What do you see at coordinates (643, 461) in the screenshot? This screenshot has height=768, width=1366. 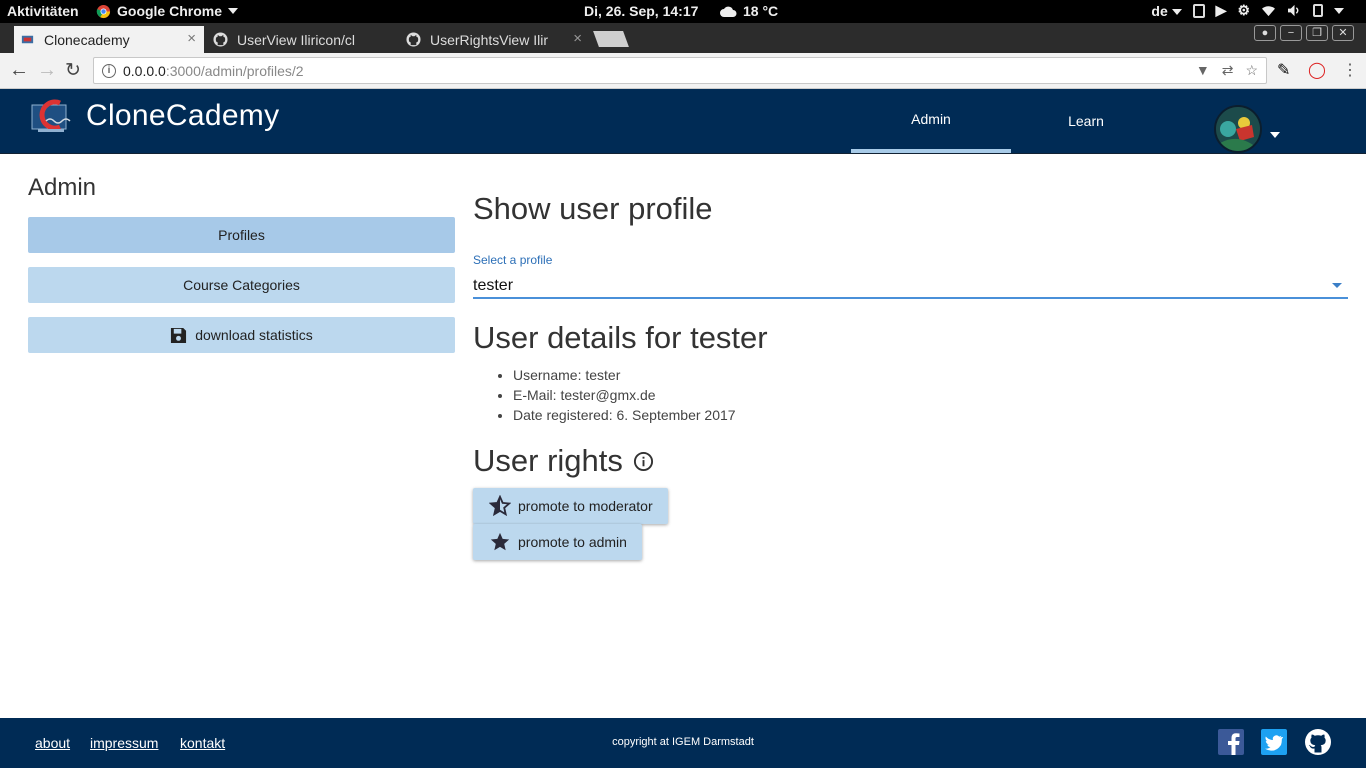 I see `info-icon` at bounding box center [643, 461].